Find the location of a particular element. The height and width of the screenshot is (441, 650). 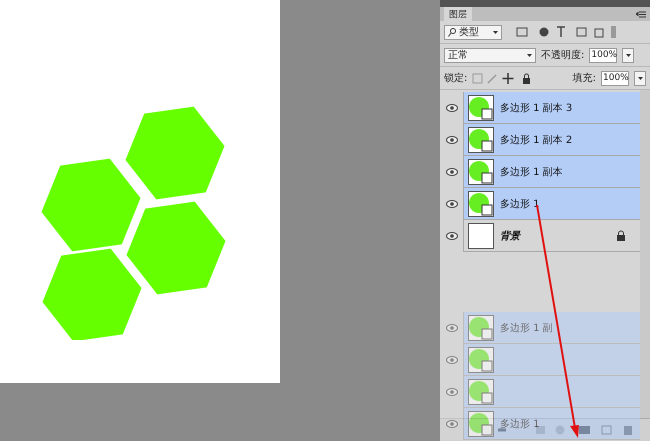

layer-row: 背景 is located at coordinates (540, 236).